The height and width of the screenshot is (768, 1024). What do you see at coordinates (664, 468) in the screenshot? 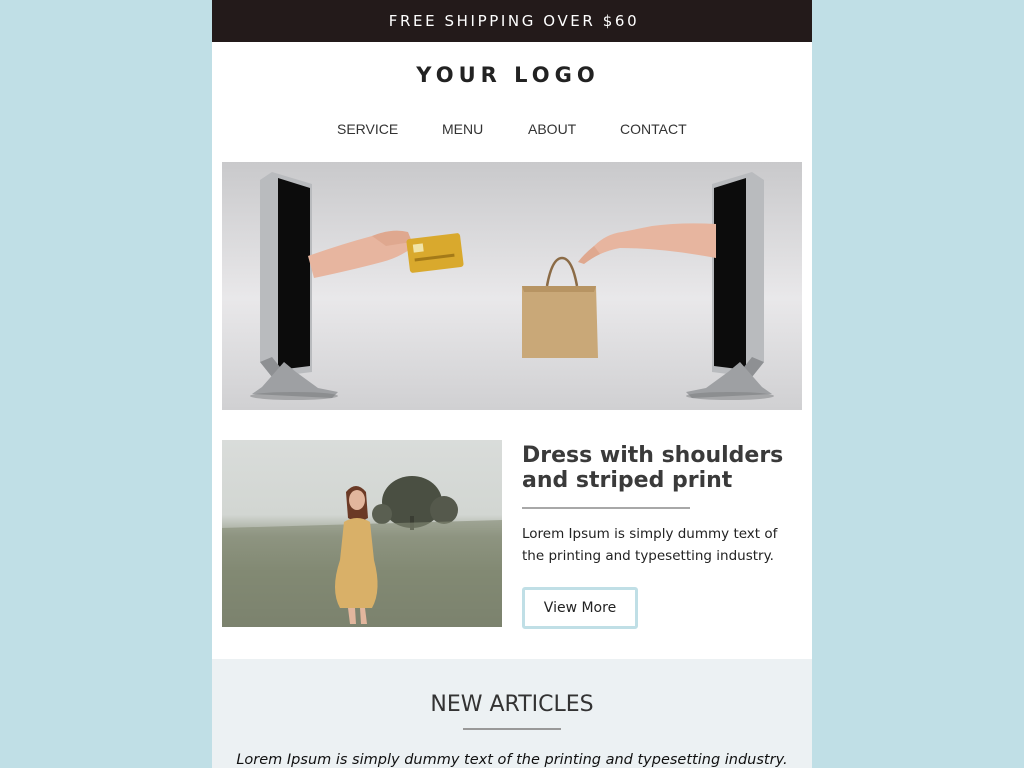
I see `product-title: Dress with shoulders and striped print` at bounding box center [664, 468].